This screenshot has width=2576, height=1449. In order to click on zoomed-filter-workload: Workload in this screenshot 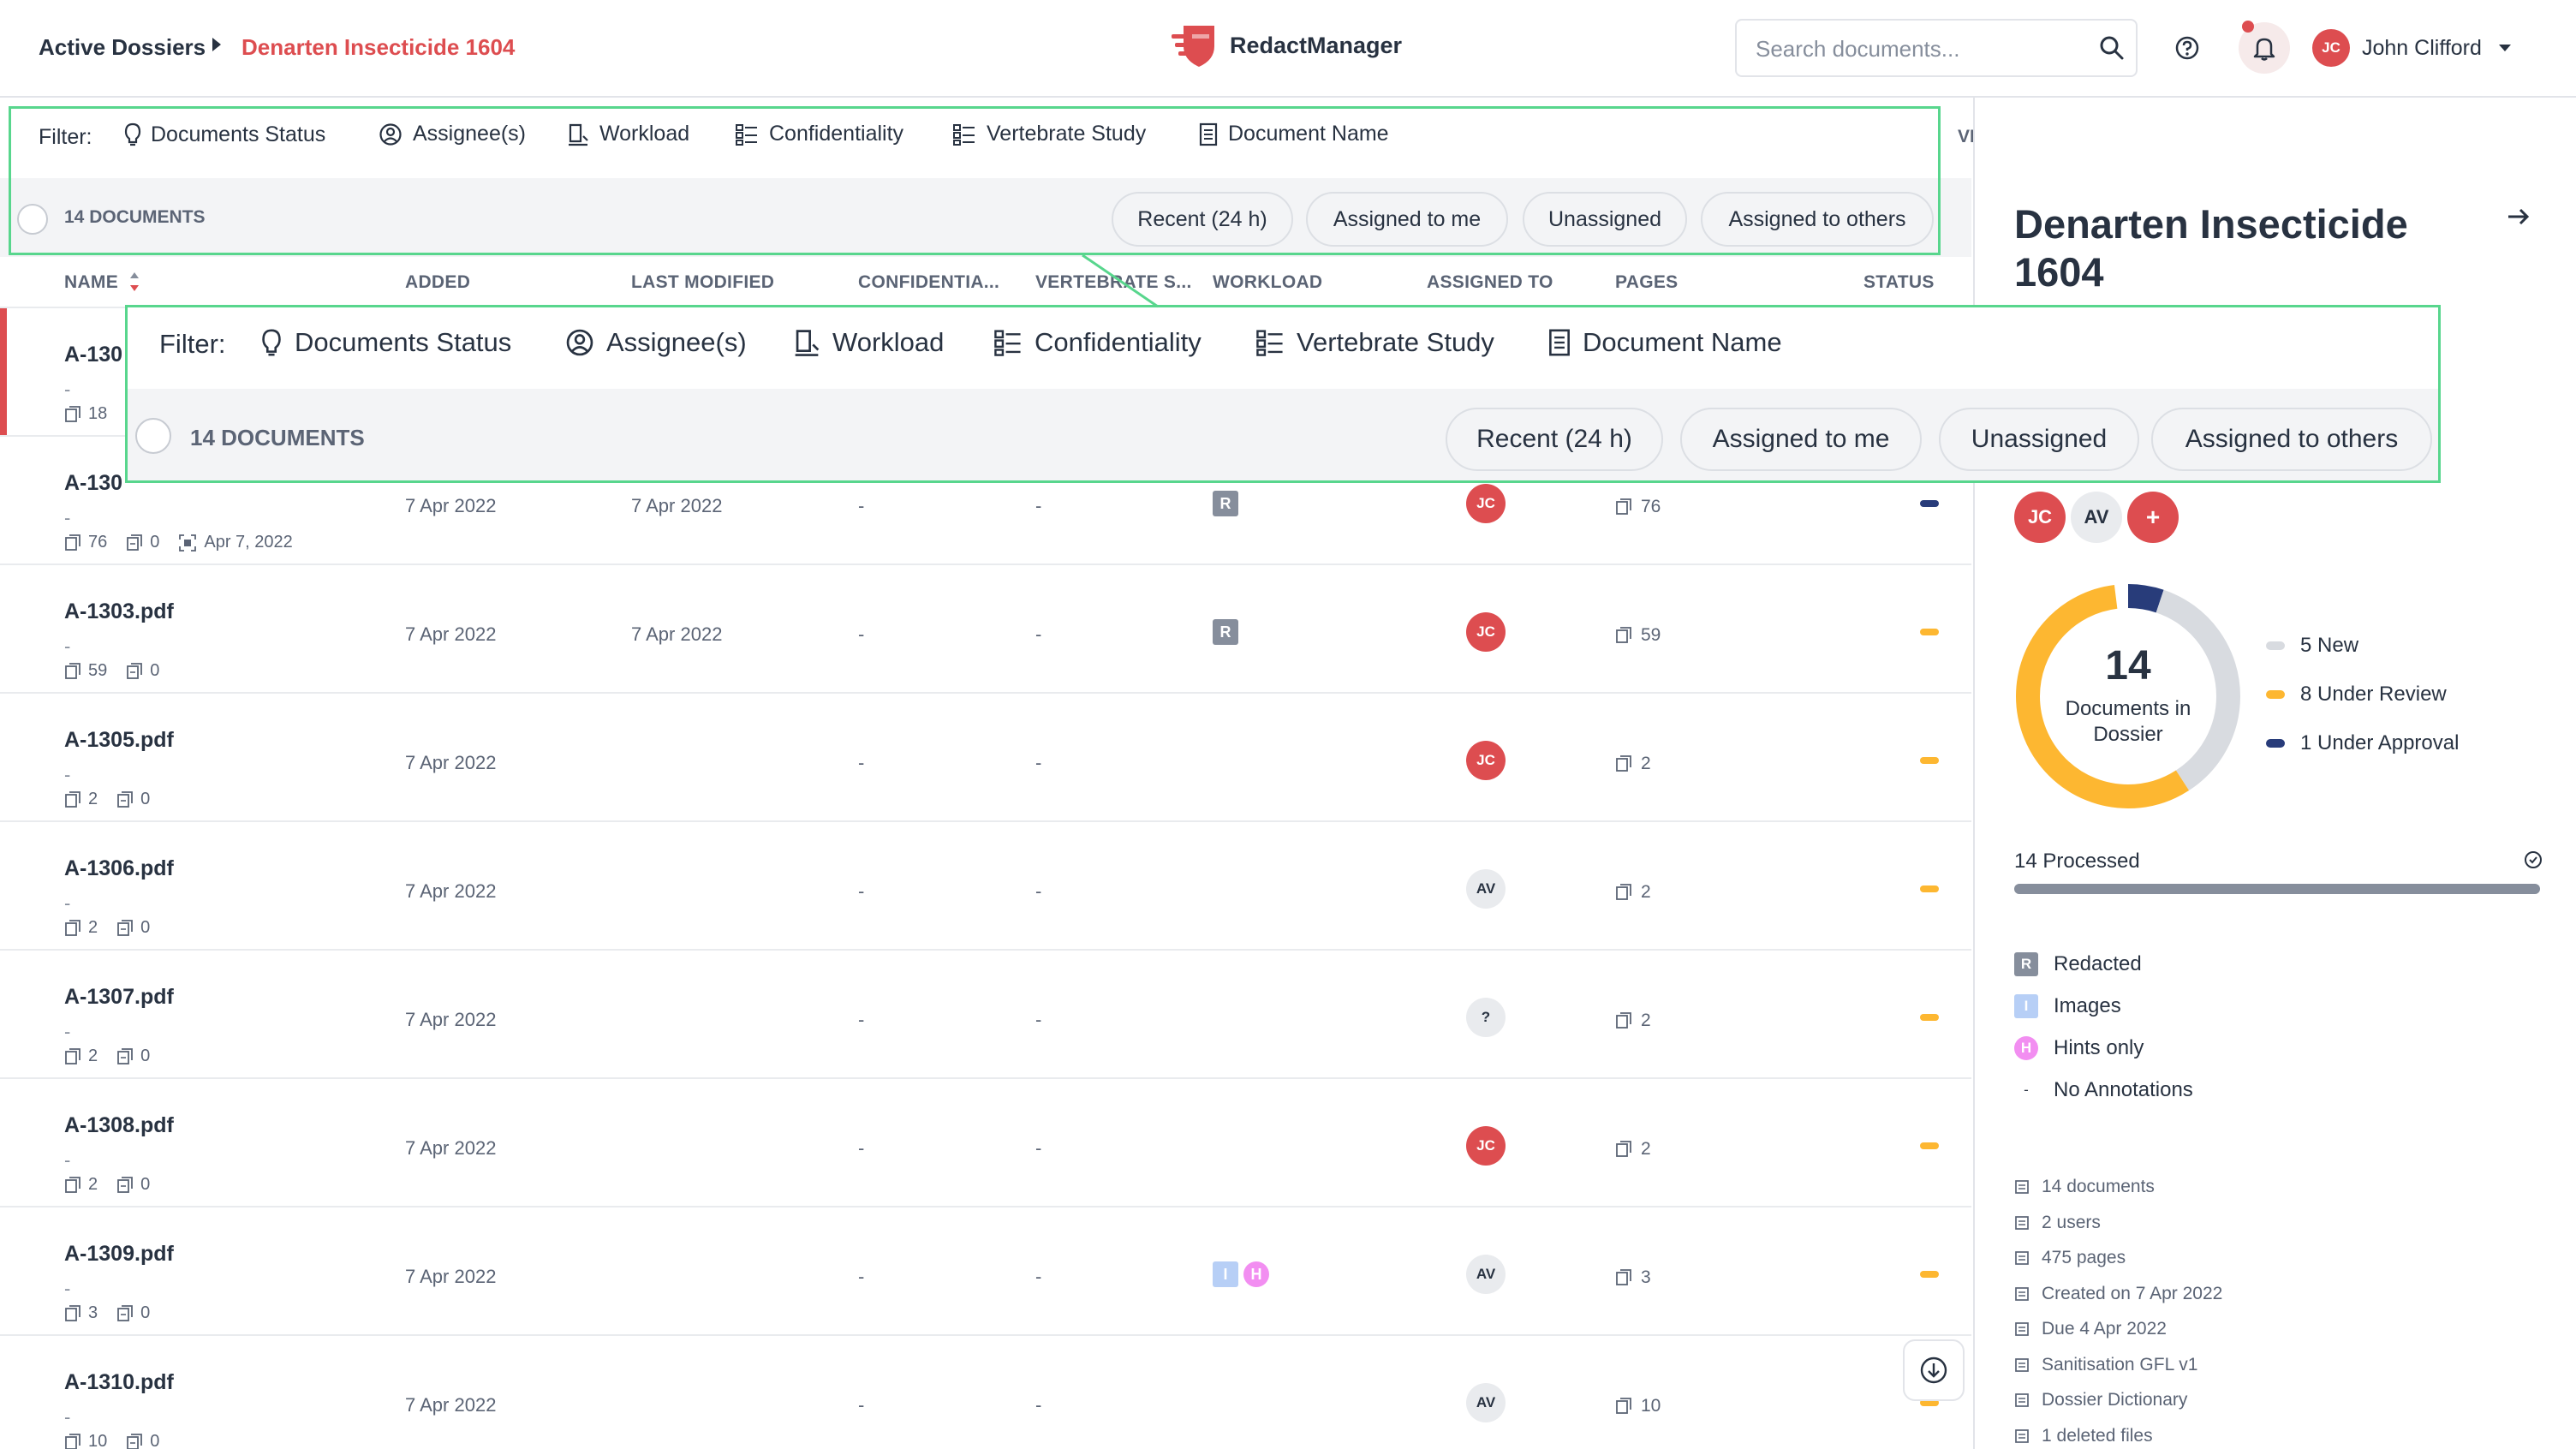, I will do `click(869, 342)`.